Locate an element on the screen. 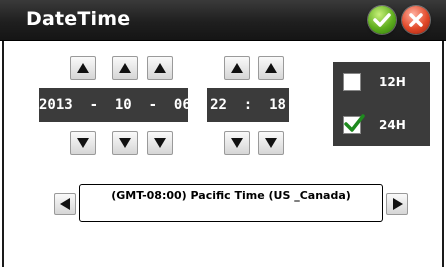 The image size is (446, 268). minute-up-button is located at coordinates (271, 68).